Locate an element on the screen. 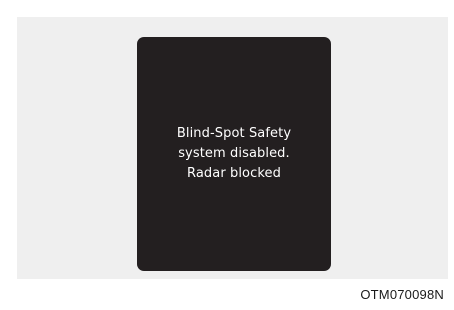 Image resolution: width=454 pixels, height=310 pixels. warning-message-line-2: system disabled. is located at coordinates (234, 153).